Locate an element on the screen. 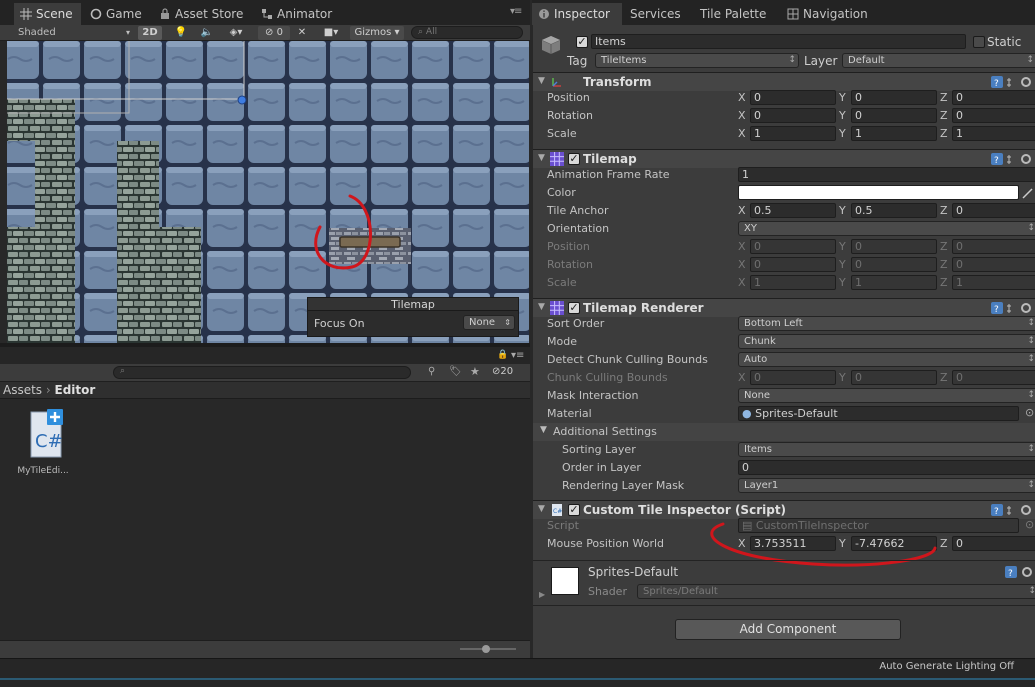  anchor-y-field: 0.5 is located at coordinates (894, 210).